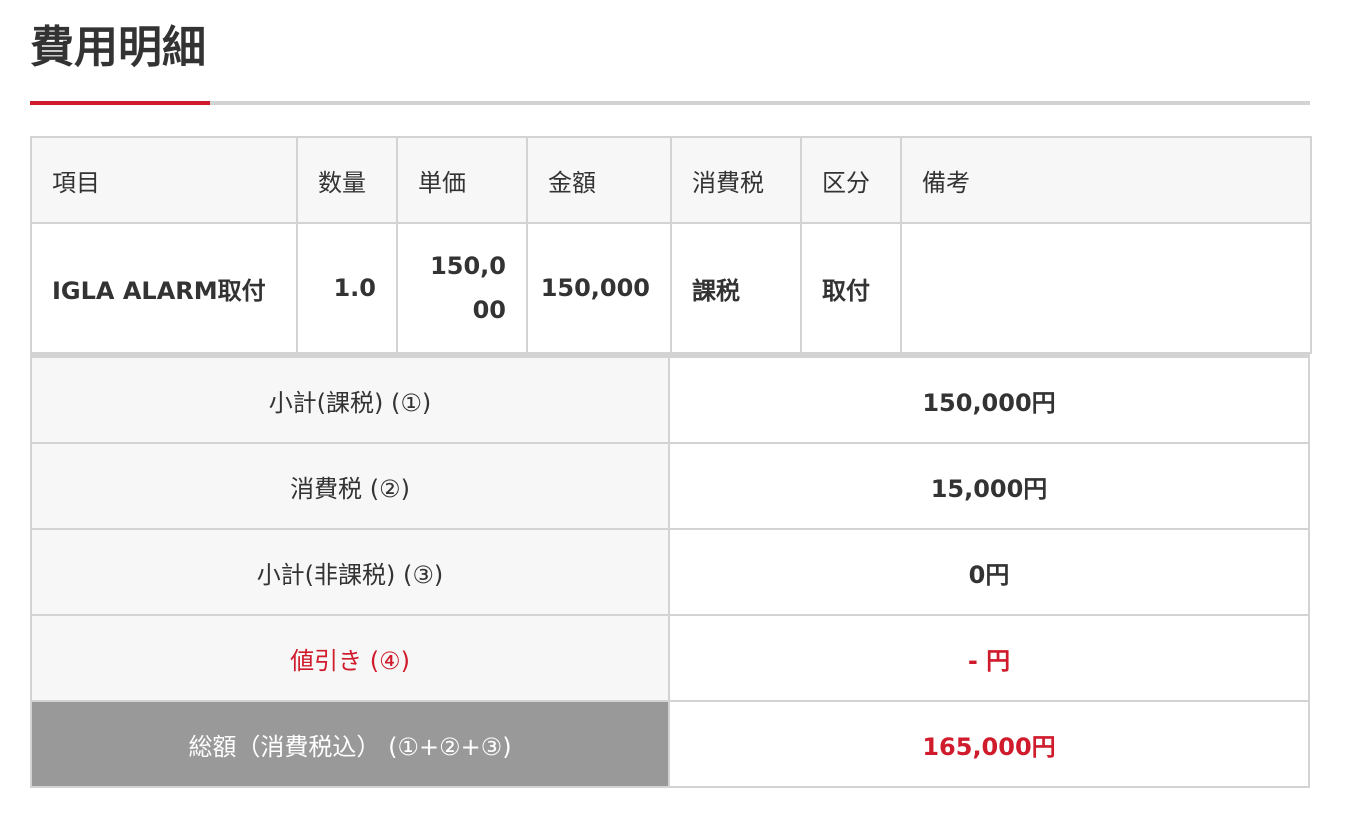 The height and width of the screenshot is (825, 1359). I want to click on consumption-tax-row: 消費税 (②) 15,000円, so click(670, 486).